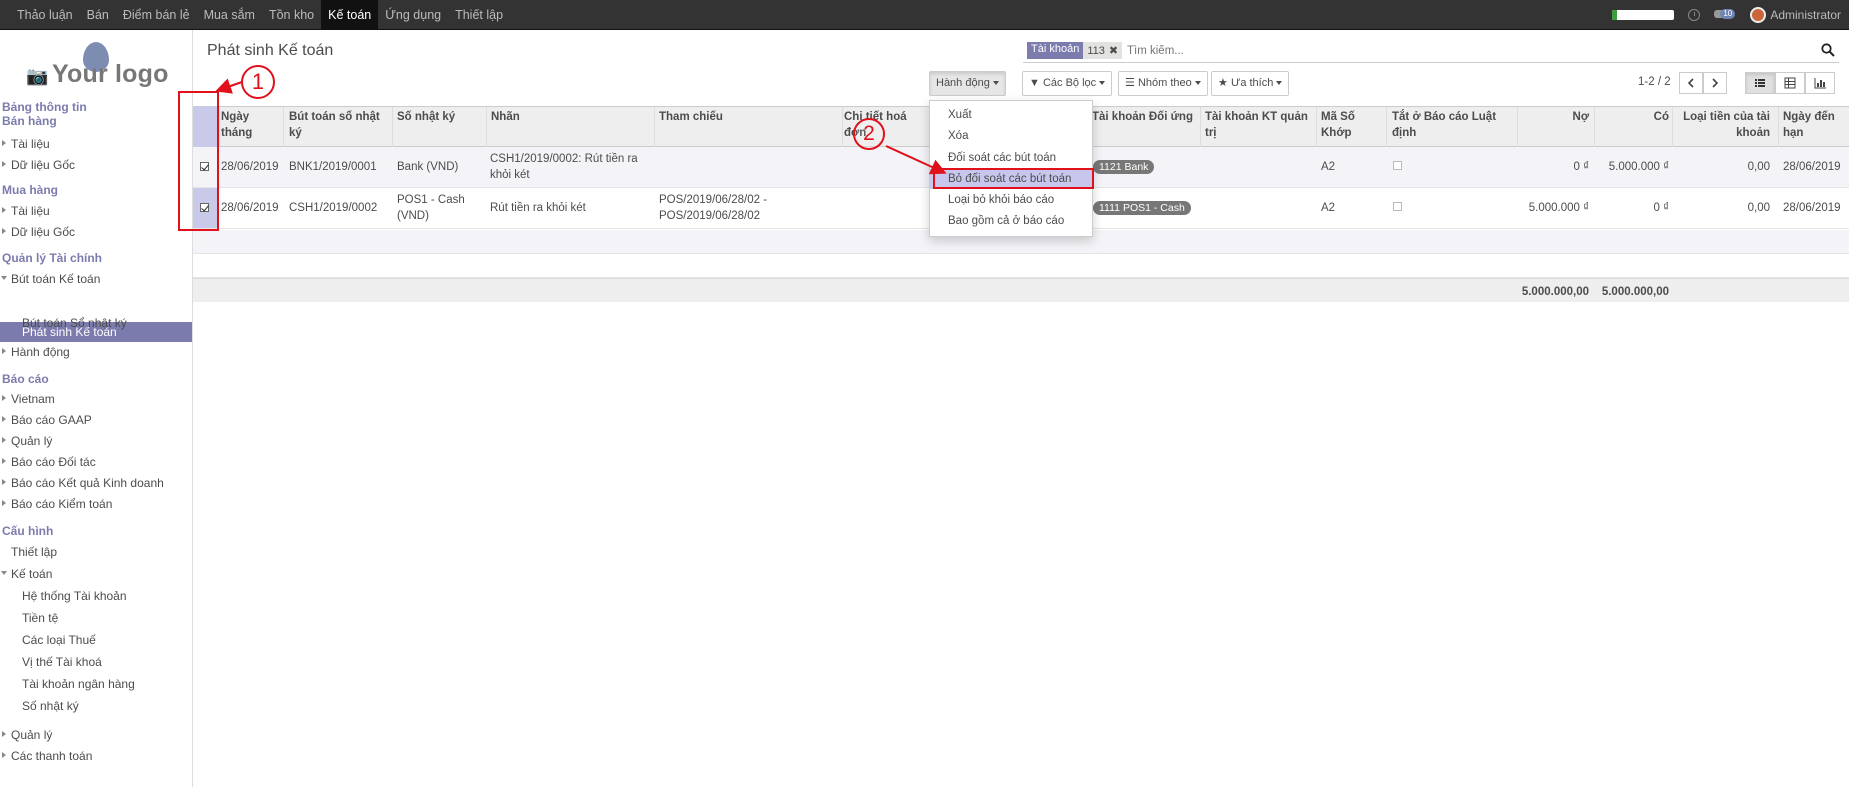  Describe the element at coordinates (1113, 50) in the screenshot. I see `facet-remove-icon: ✖` at that location.